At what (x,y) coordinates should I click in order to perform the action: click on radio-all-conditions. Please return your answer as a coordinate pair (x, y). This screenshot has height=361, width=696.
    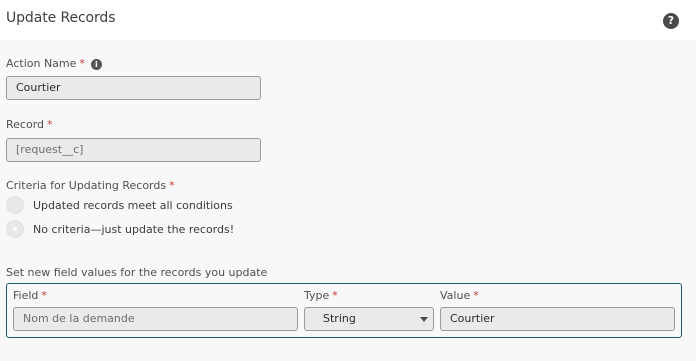
    Looking at the image, I should click on (15, 205).